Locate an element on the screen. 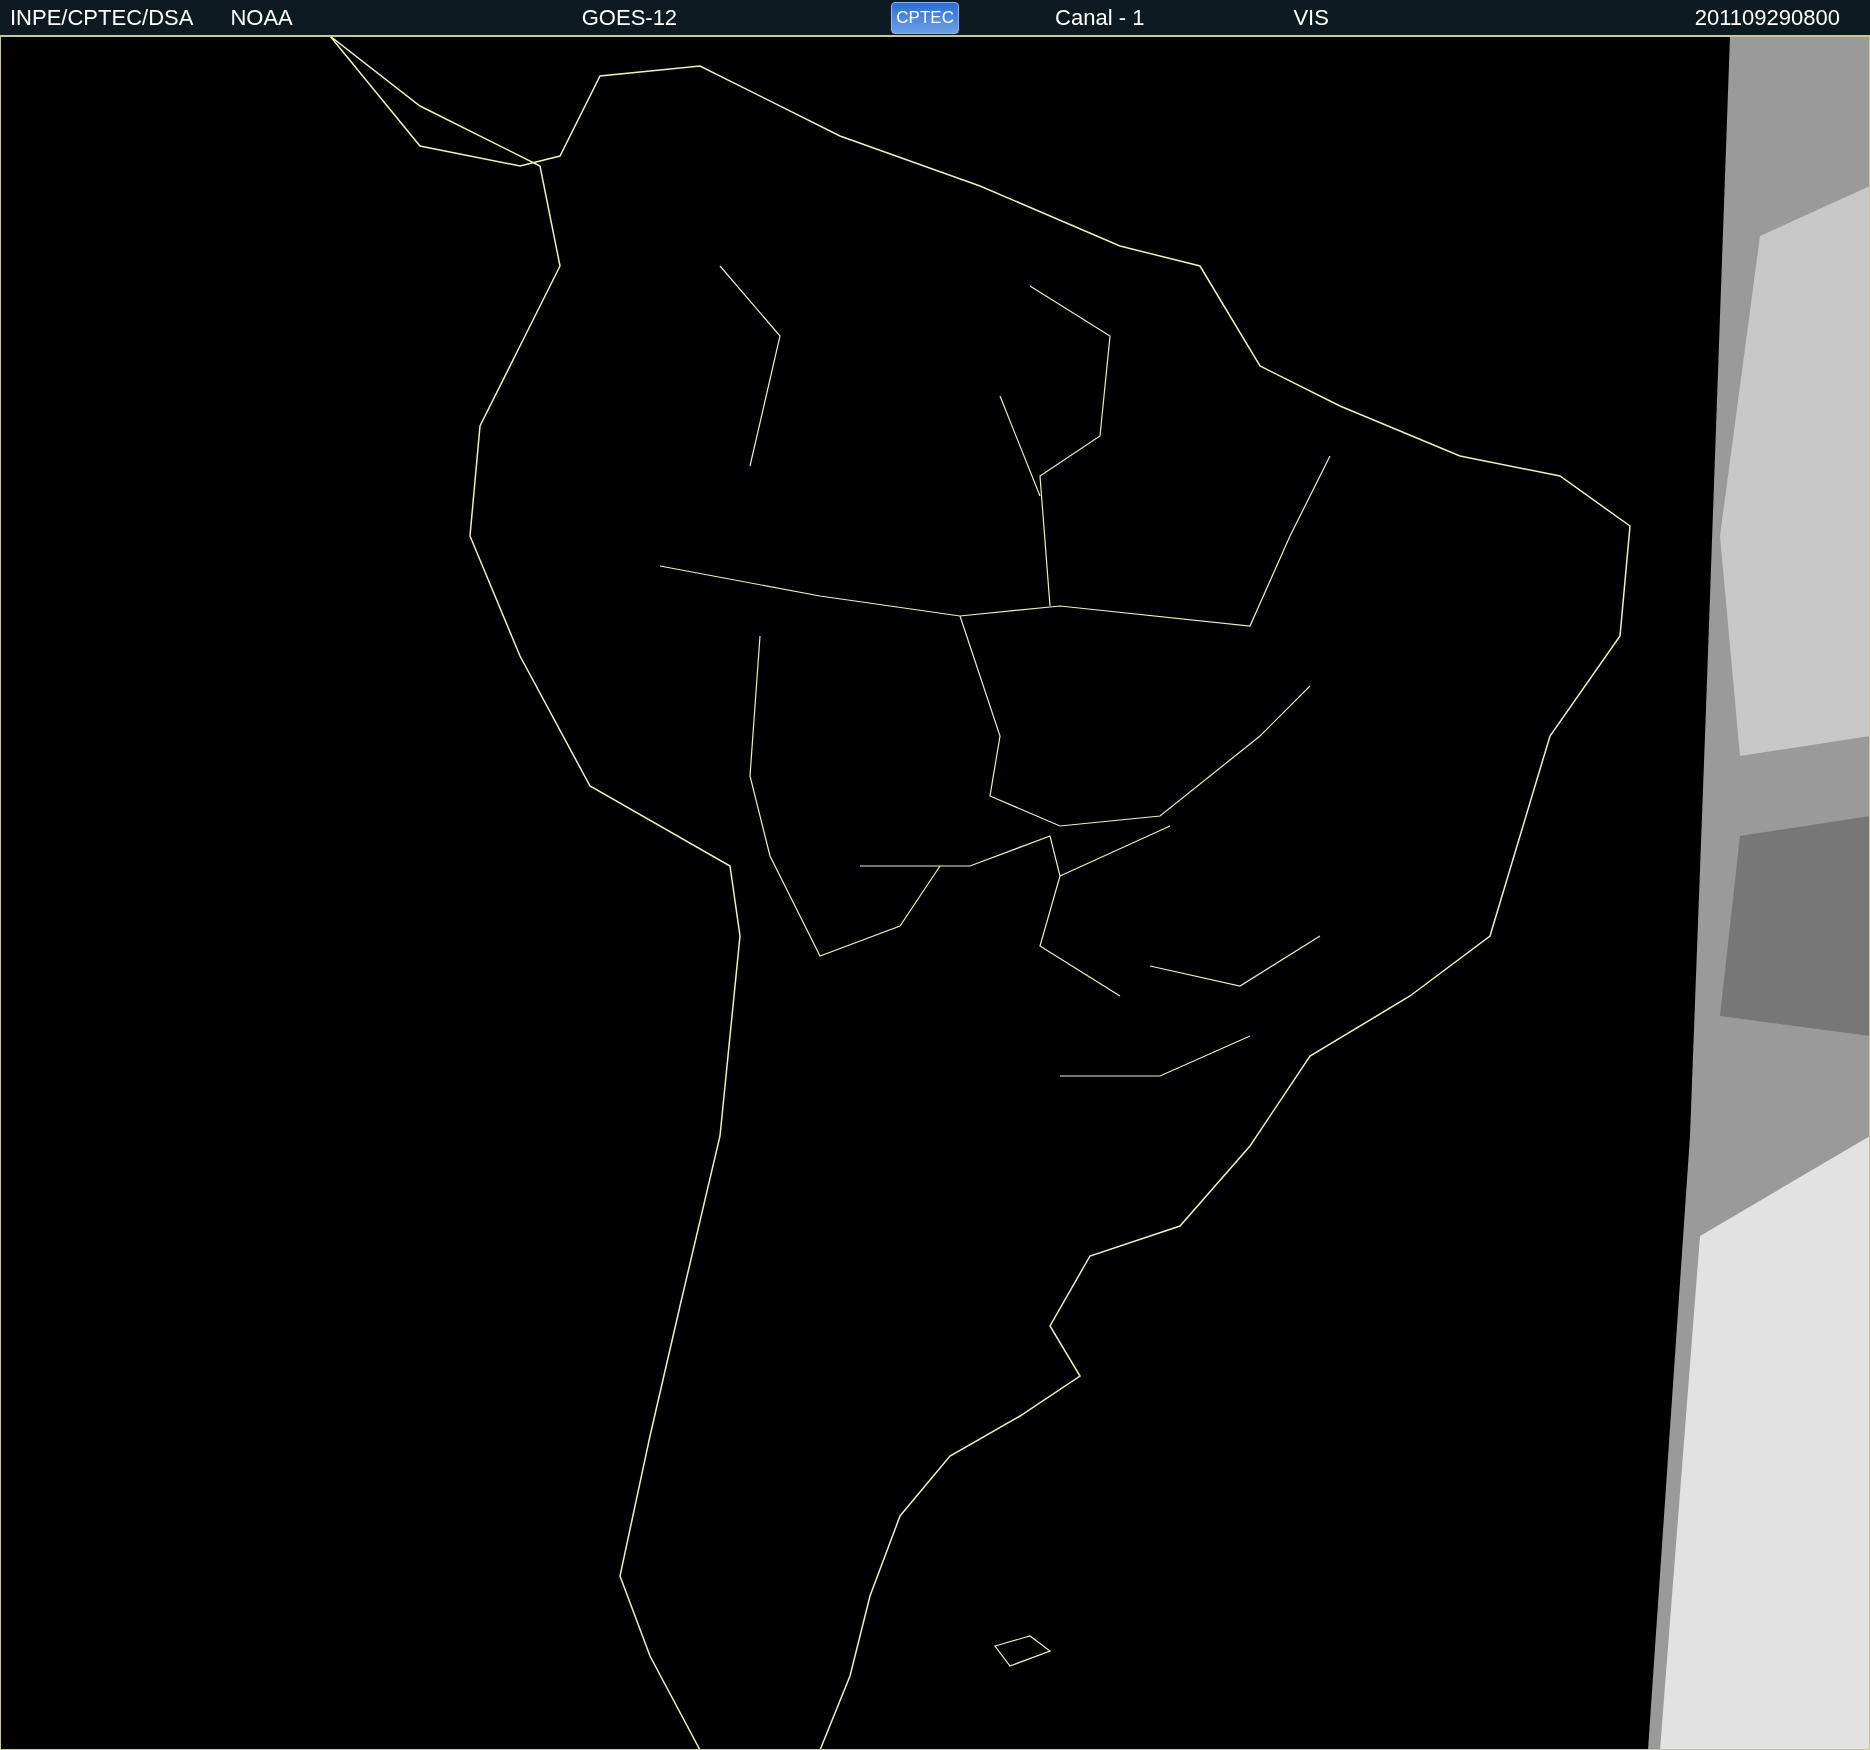 This screenshot has width=1870, height=1750. satellite-label: GOES-12 is located at coordinates (629, 17).